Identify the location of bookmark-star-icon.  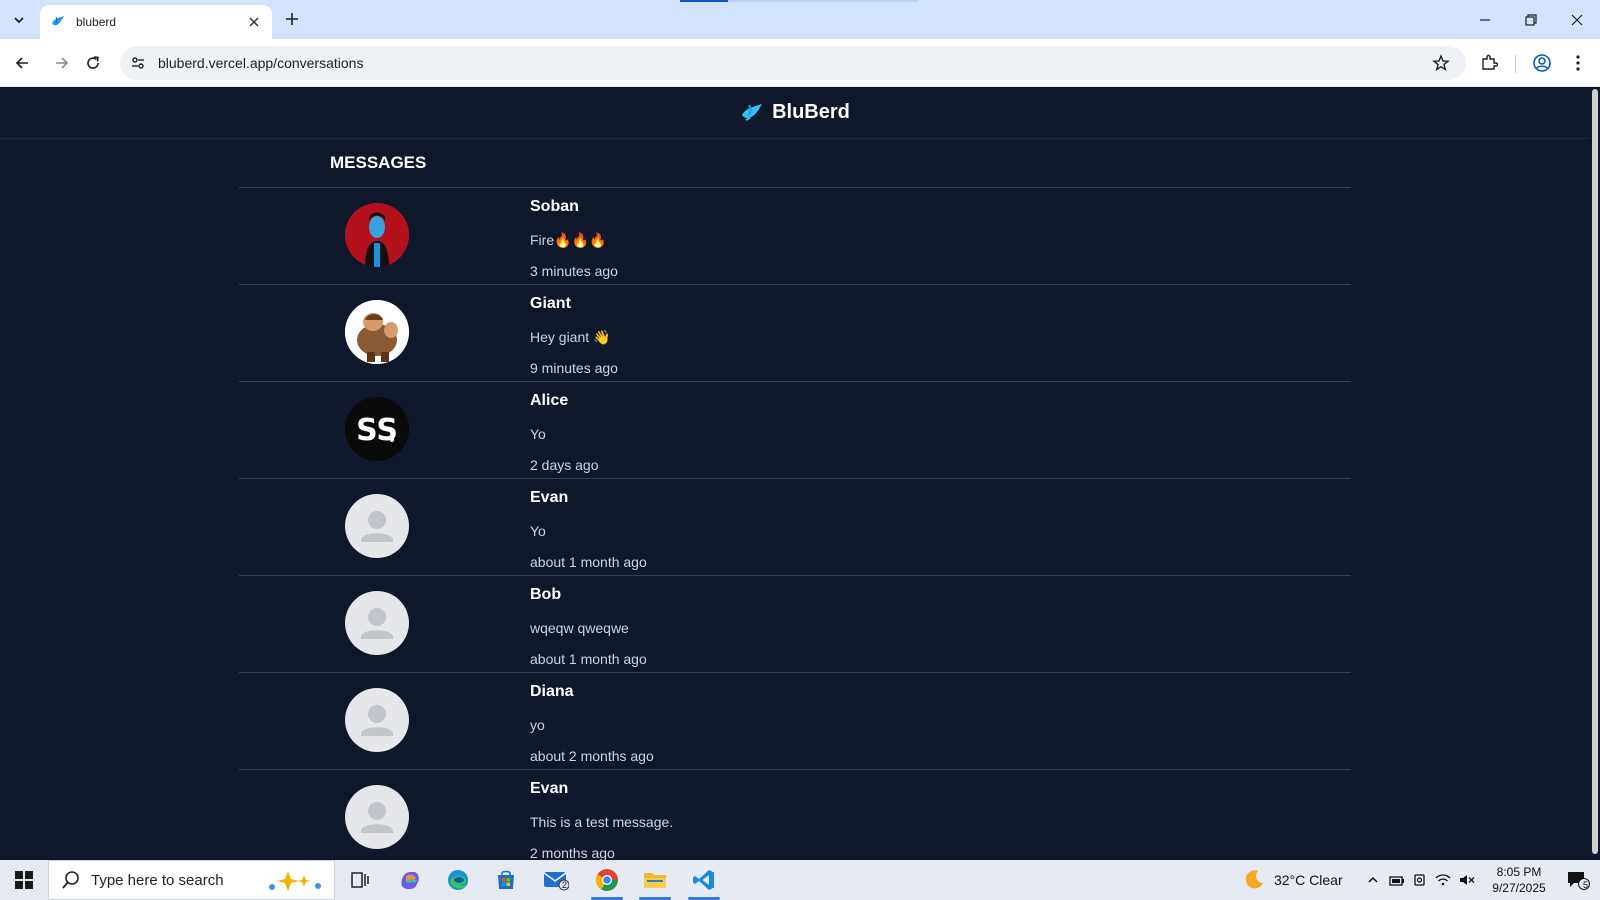
(1441, 63).